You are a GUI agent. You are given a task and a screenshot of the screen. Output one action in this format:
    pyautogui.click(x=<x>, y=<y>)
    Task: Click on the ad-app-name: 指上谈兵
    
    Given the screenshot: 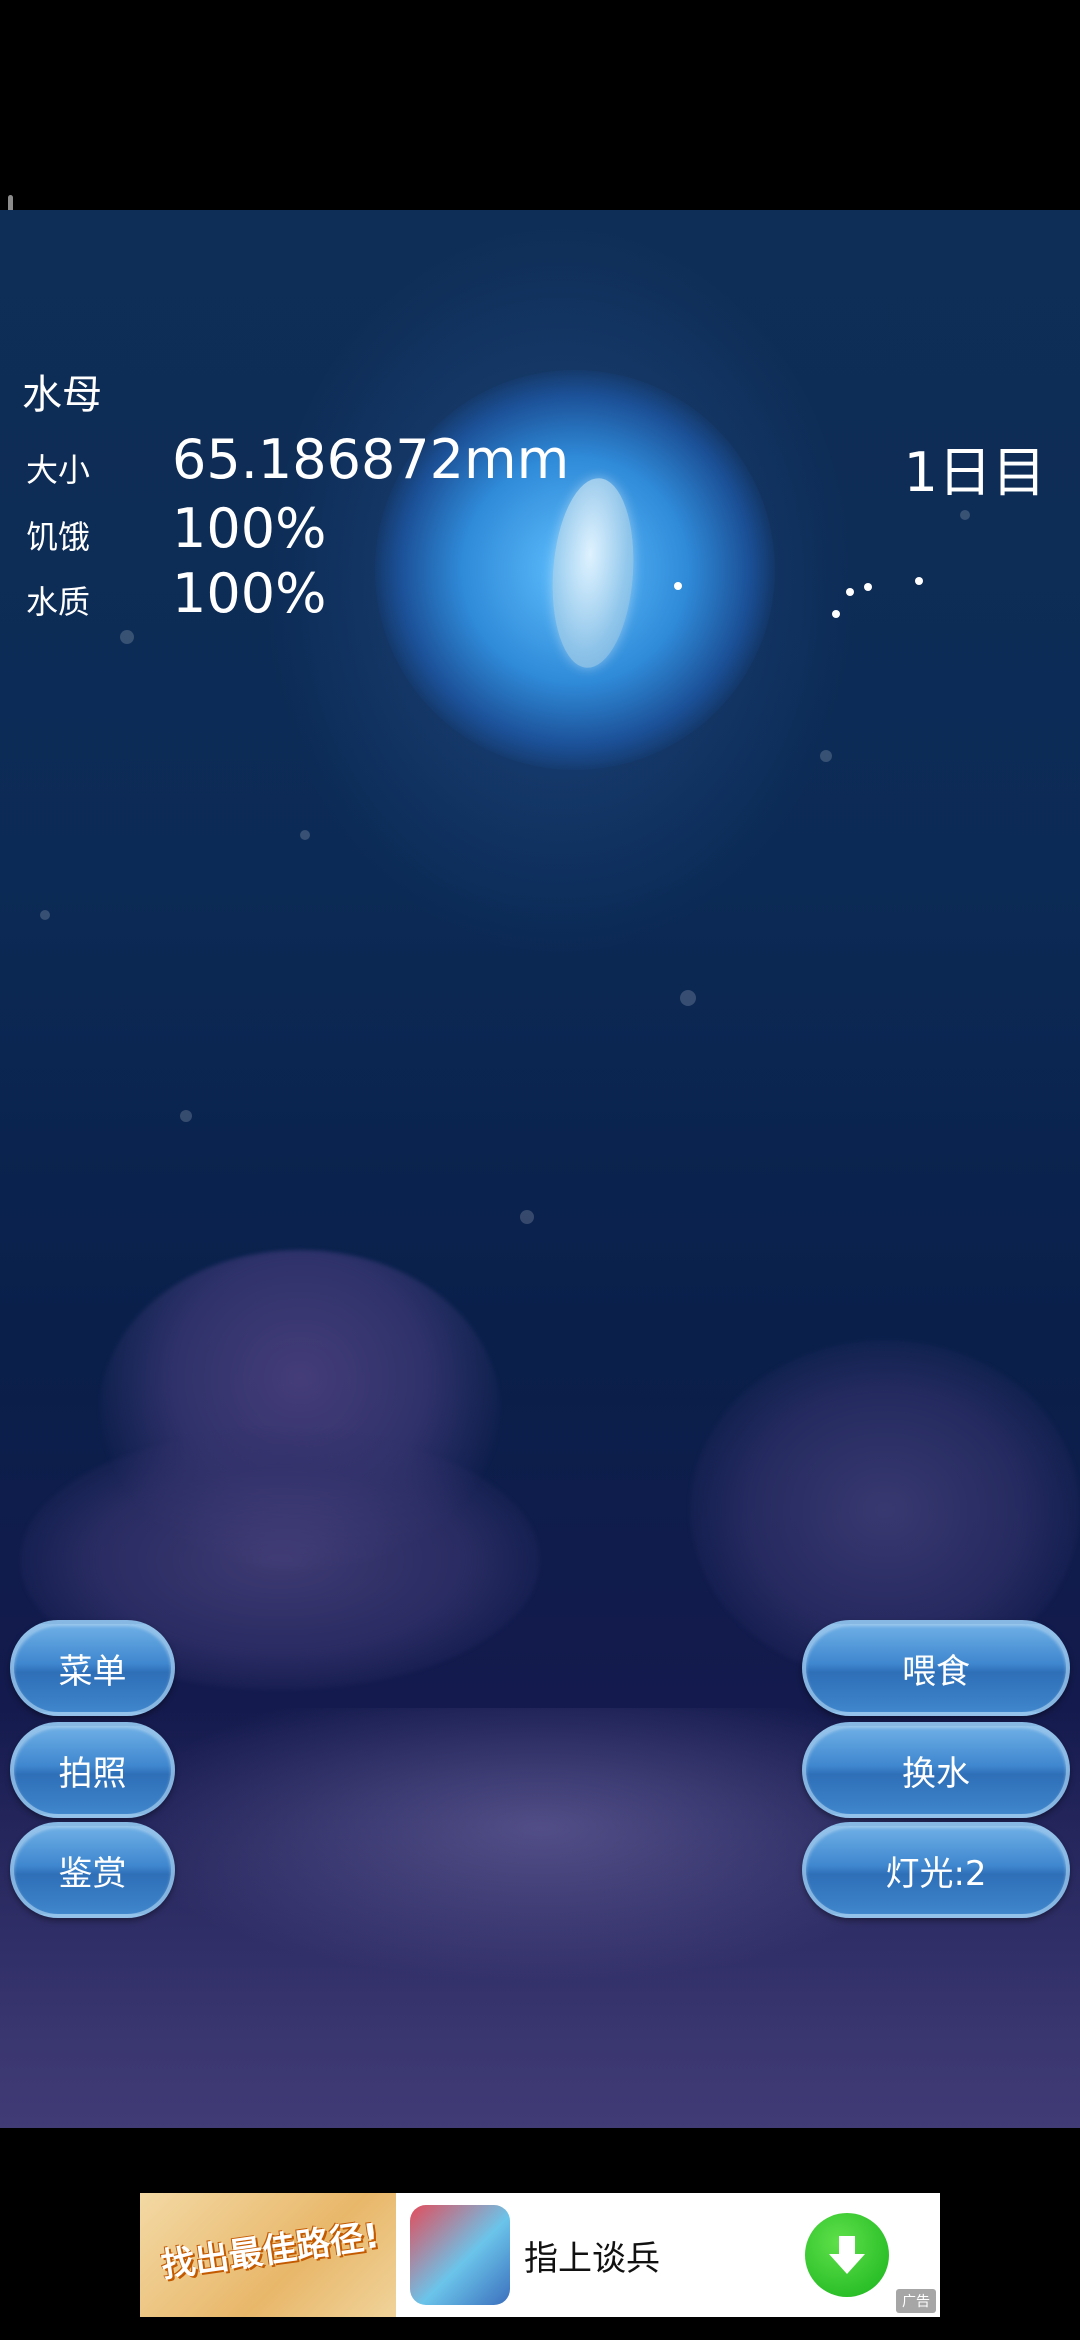 What is the action you would take?
    pyautogui.click(x=592, y=2255)
    